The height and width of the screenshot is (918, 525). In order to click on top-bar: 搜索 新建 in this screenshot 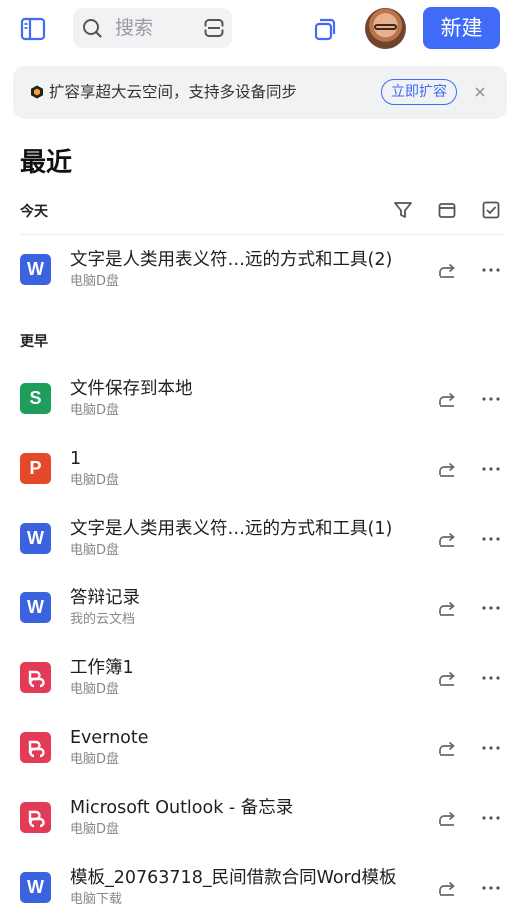, I will do `click(262, 29)`.